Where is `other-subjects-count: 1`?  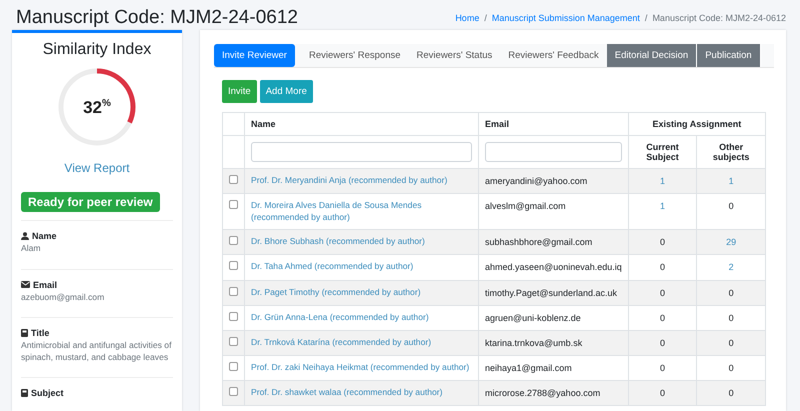 other-subjects-count: 1 is located at coordinates (731, 181).